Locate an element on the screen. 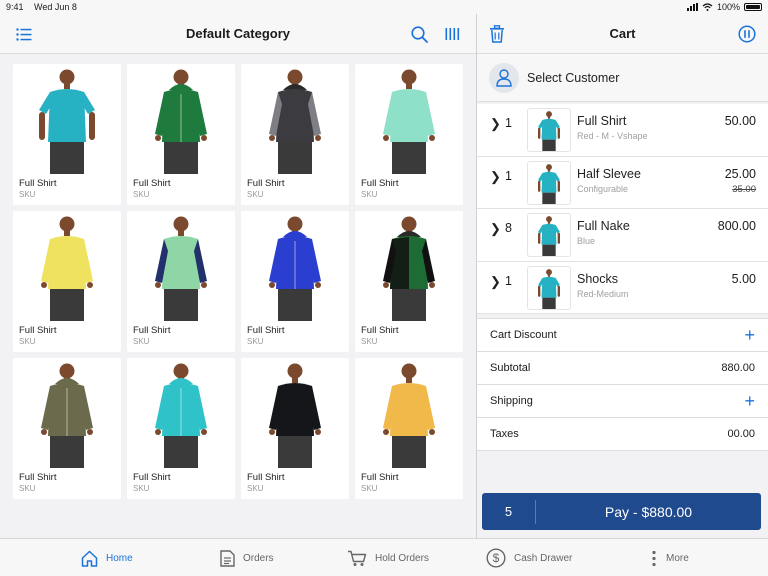 The height and width of the screenshot is (576, 768). tab-hold-orders-label: Hold Orders is located at coordinates (402, 558).